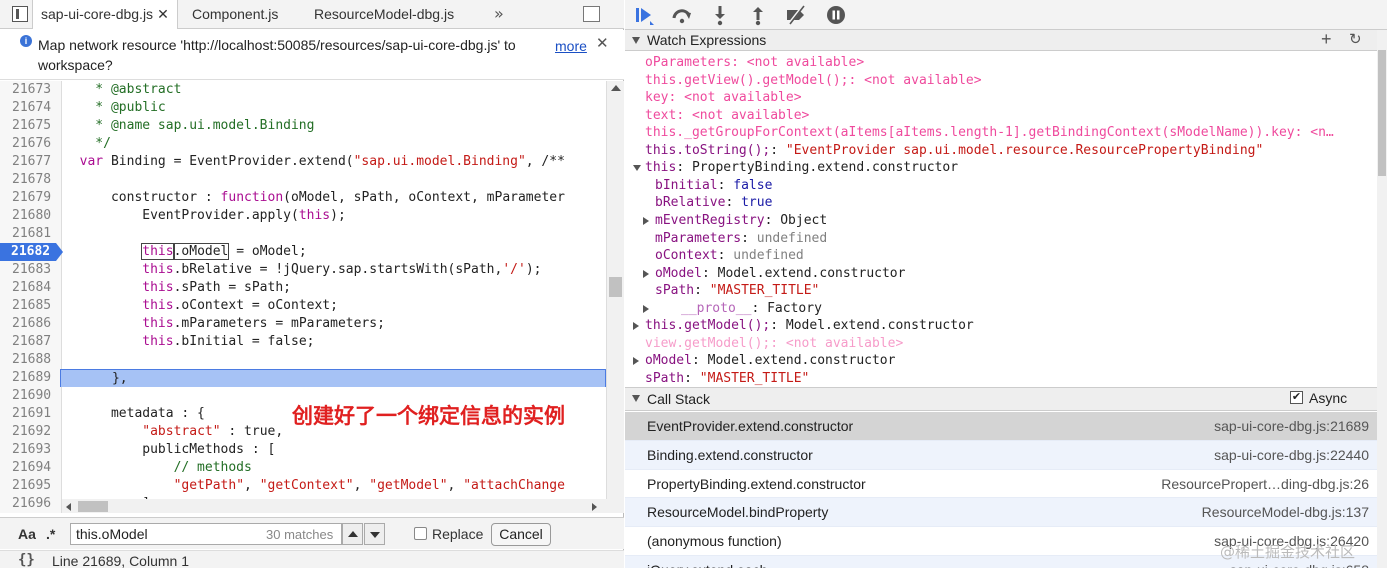  Describe the element at coordinates (615, 290) in the screenshot. I see `editor-vertical-scrollbar` at that location.